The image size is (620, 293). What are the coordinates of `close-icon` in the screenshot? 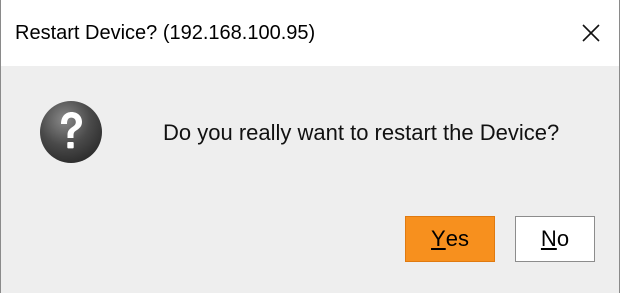 It's located at (591, 33).